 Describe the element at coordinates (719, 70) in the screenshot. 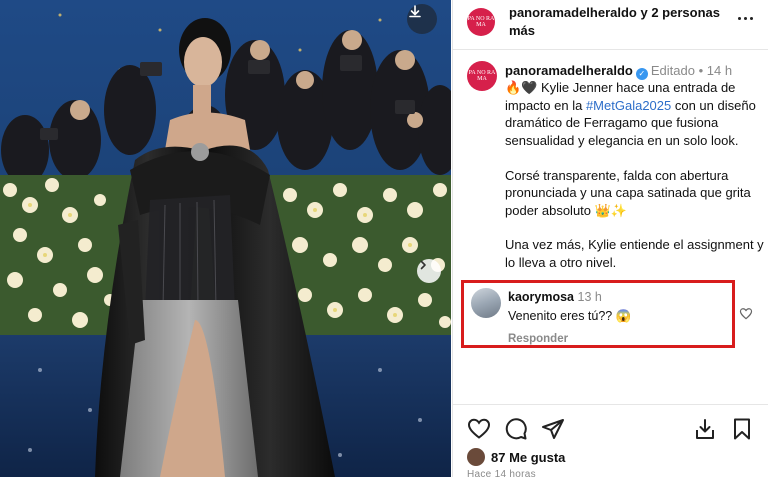

I see `caption-time: 14 h` at that location.